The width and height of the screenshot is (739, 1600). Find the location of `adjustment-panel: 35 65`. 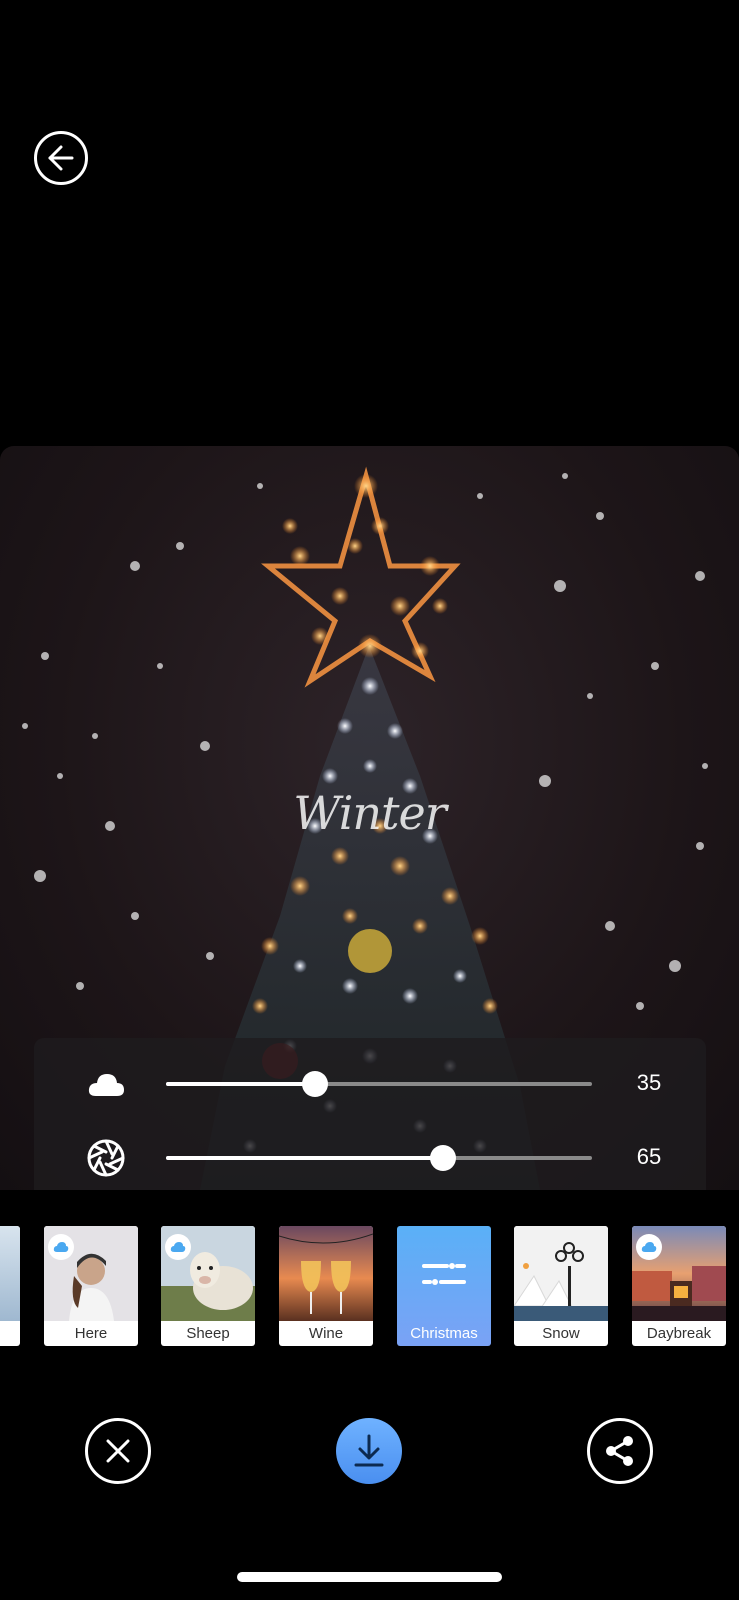

adjustment-panel: 35 65 is located at coordinates (370, 1114).